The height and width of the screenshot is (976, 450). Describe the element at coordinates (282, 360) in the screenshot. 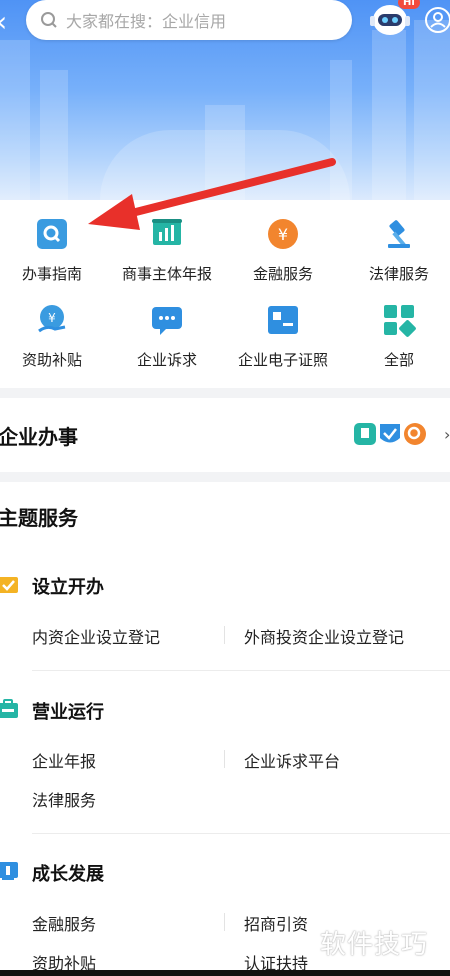

I see `service-label: 企业电子证照` at that location.